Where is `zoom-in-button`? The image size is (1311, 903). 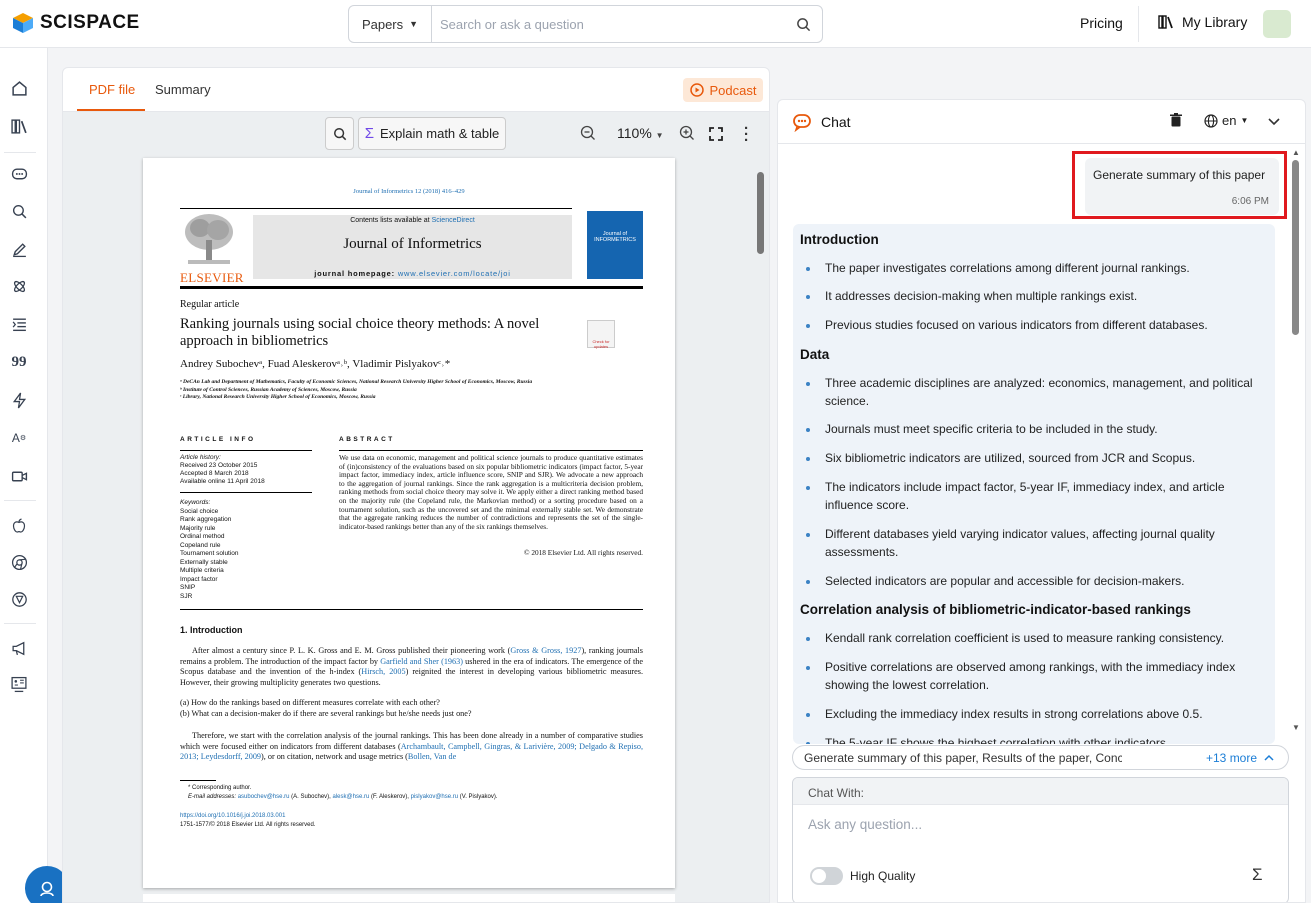 zoom-in-button is located at coordinates (687, 135).